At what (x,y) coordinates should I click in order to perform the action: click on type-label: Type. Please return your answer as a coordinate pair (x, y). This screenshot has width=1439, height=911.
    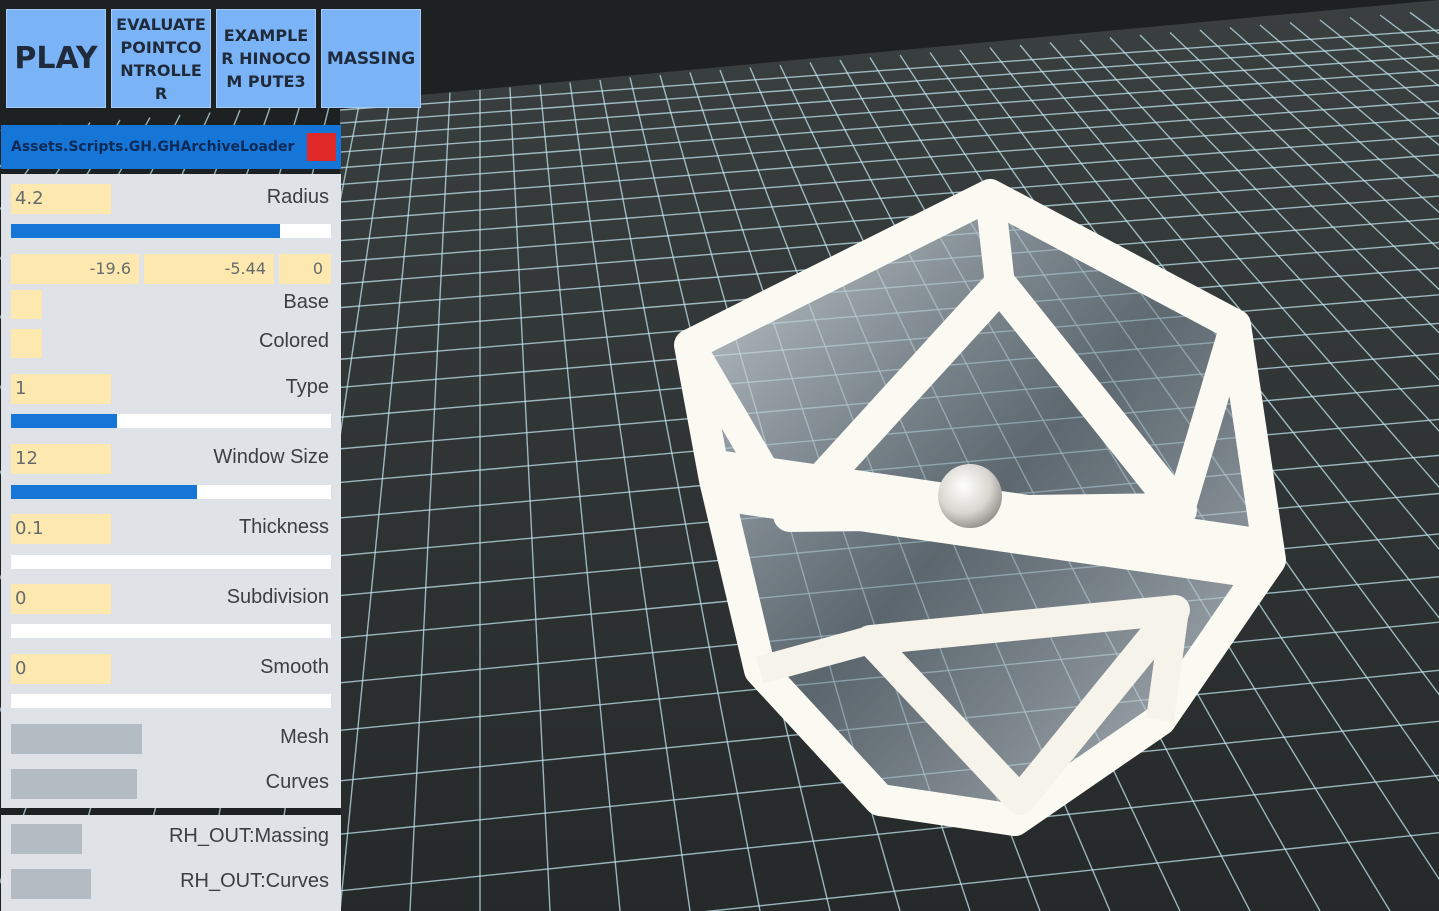
    Looking at the image, I should click on (307, 387).